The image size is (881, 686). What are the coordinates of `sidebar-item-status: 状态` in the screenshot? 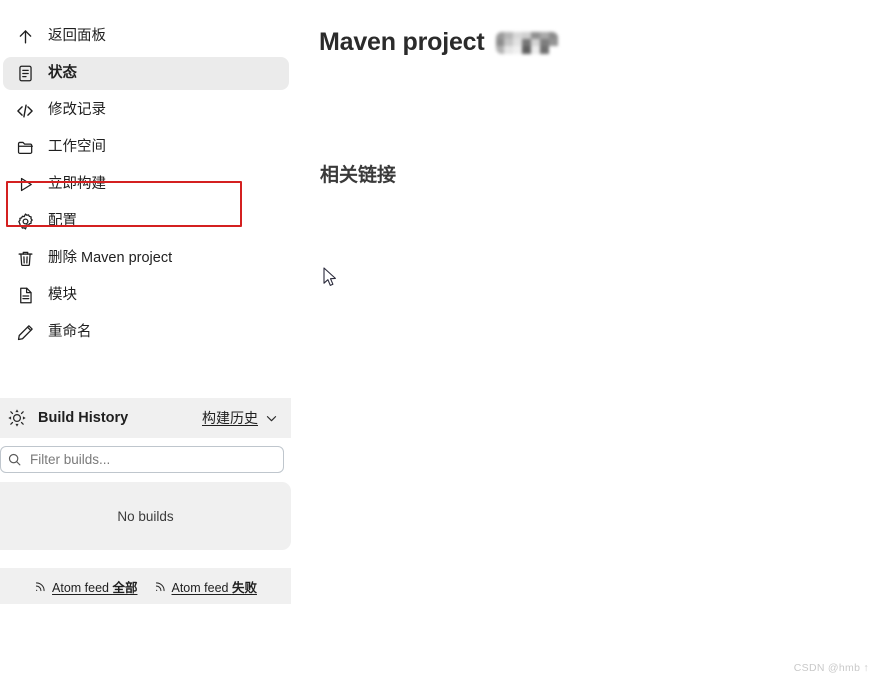 It's located at (146, 73).